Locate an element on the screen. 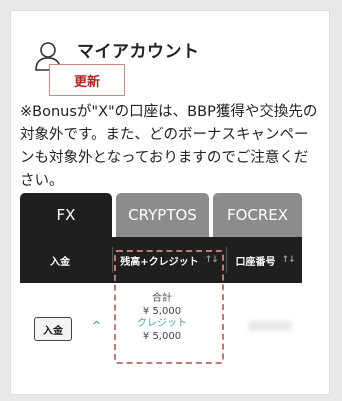  chevron-up-icon: ^ is located at coordinates (96, 325).